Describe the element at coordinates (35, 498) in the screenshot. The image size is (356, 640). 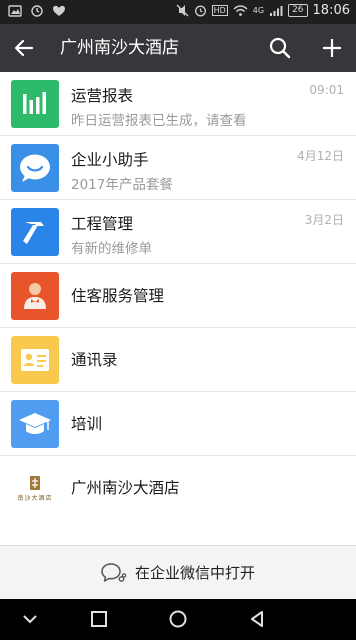
I see `hotel-logo-text: 南沙大酒店` at that location.